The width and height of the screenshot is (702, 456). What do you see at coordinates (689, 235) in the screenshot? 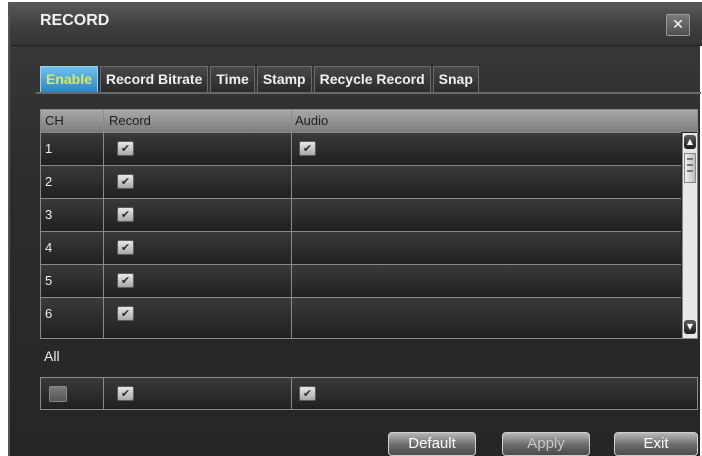
I see `table-scrollbar: ▲ ▼` at bounding box center [689, 235].